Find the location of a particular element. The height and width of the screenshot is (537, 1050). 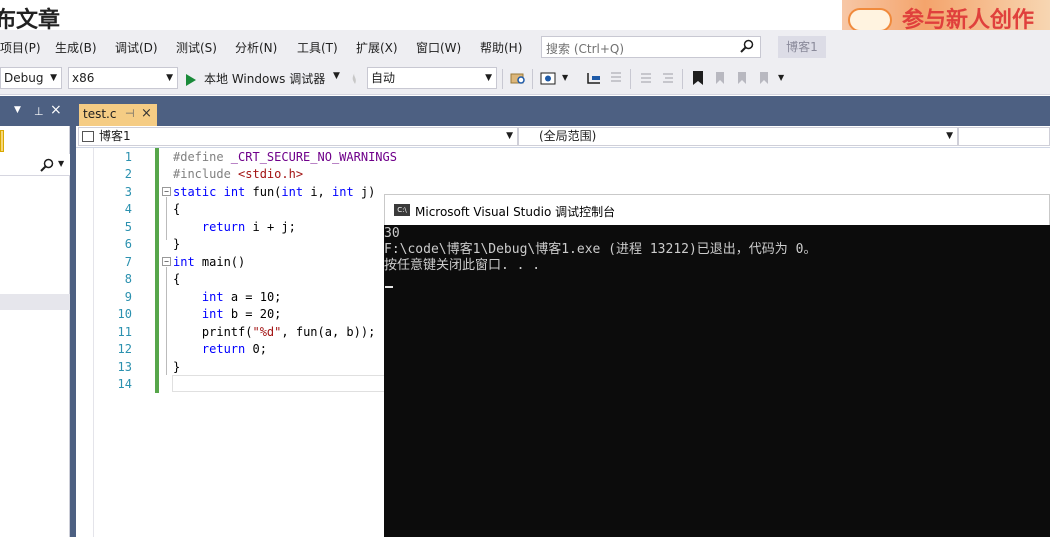

member-dropdown is located at coordinates (1004, 136).